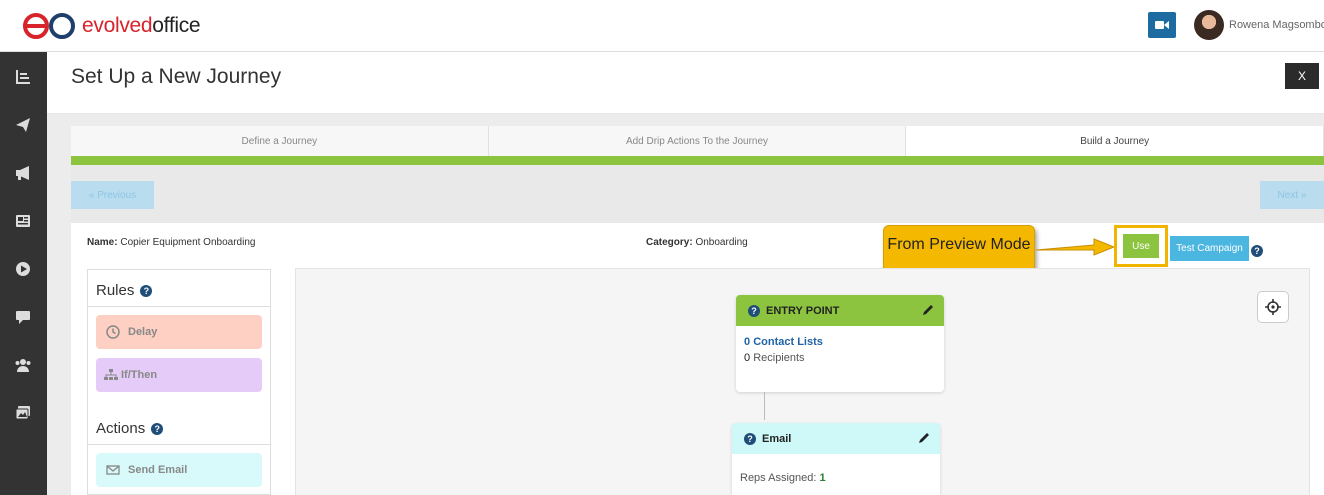 Image resolution: width=1324 pixels, height=495 pixels. I want to click on analytics-icon, so click(23, 77).